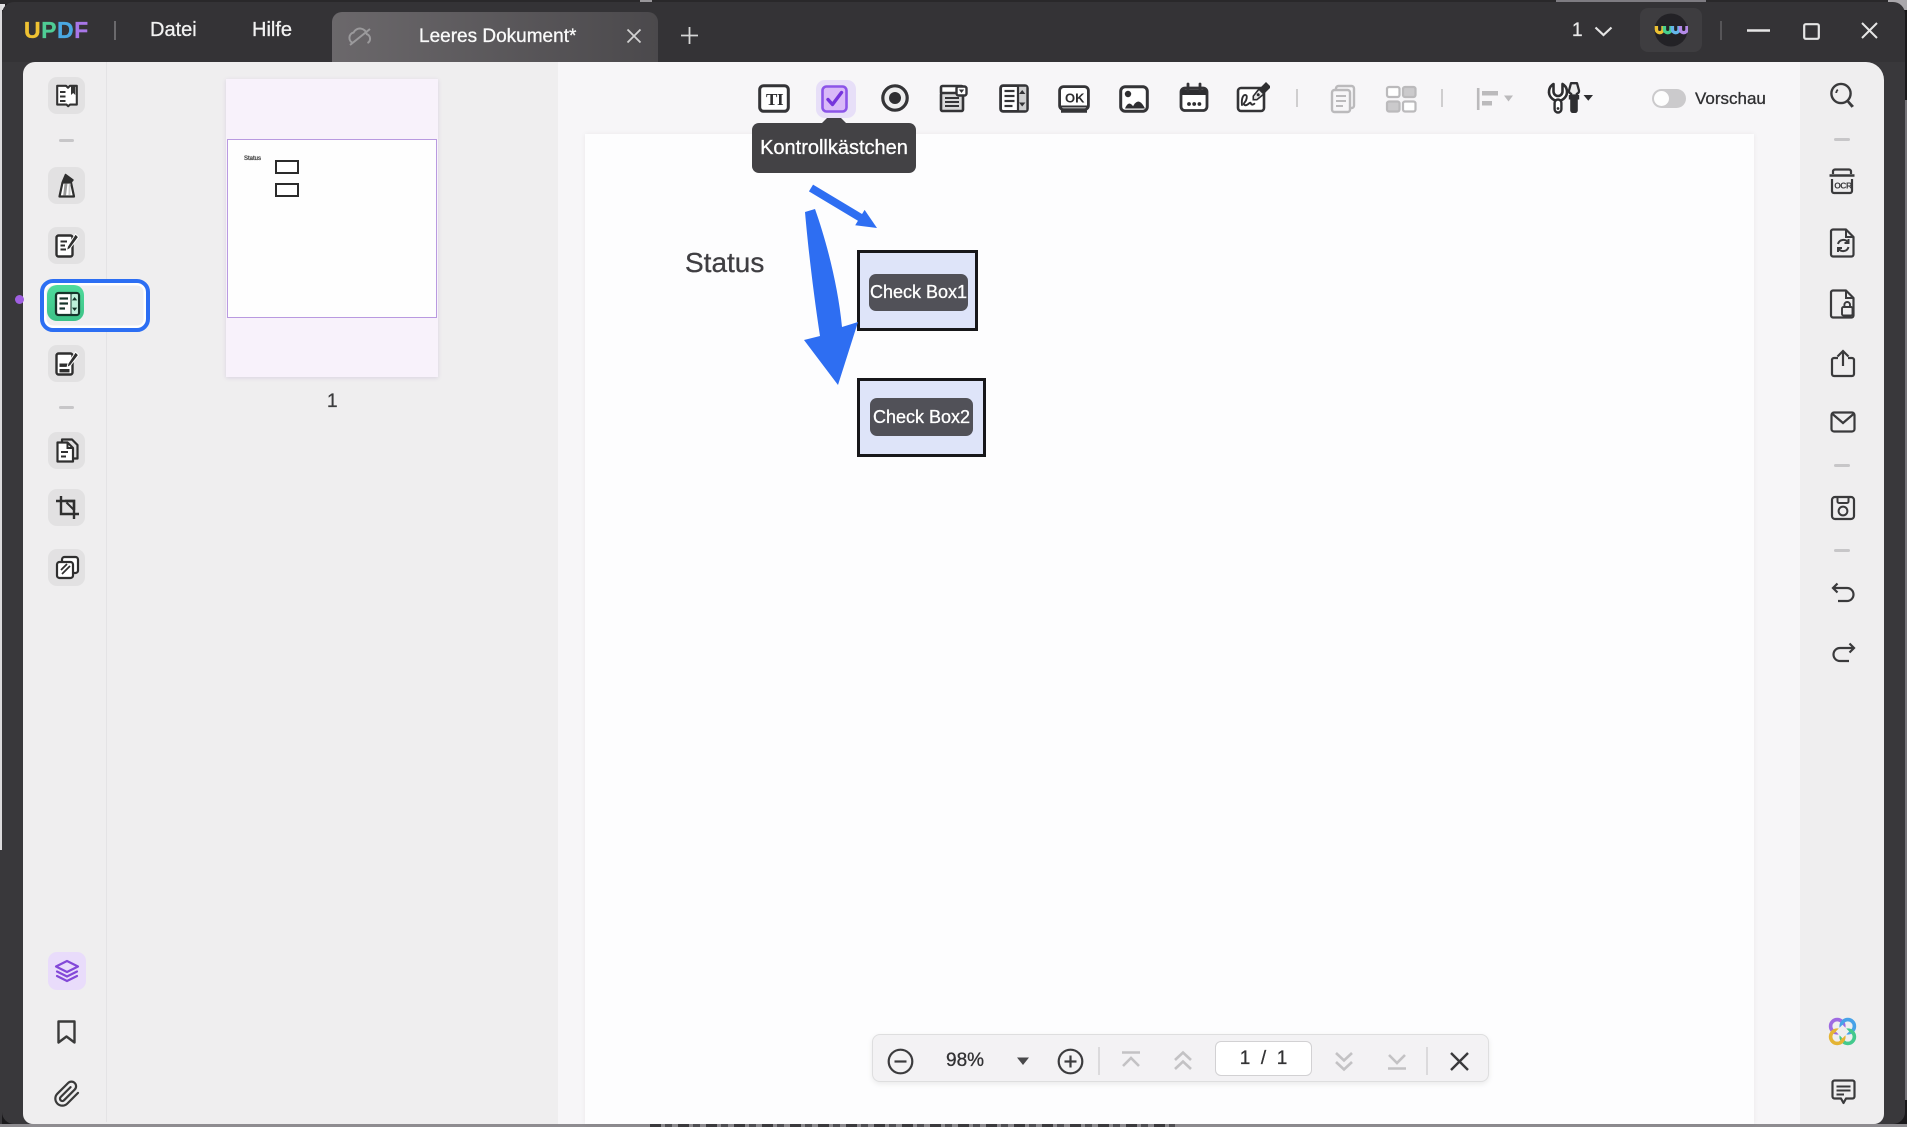 The width and height of the screenshot is (1907, 1127). I want to click on svg-text: OCR, so click(1843, 186).